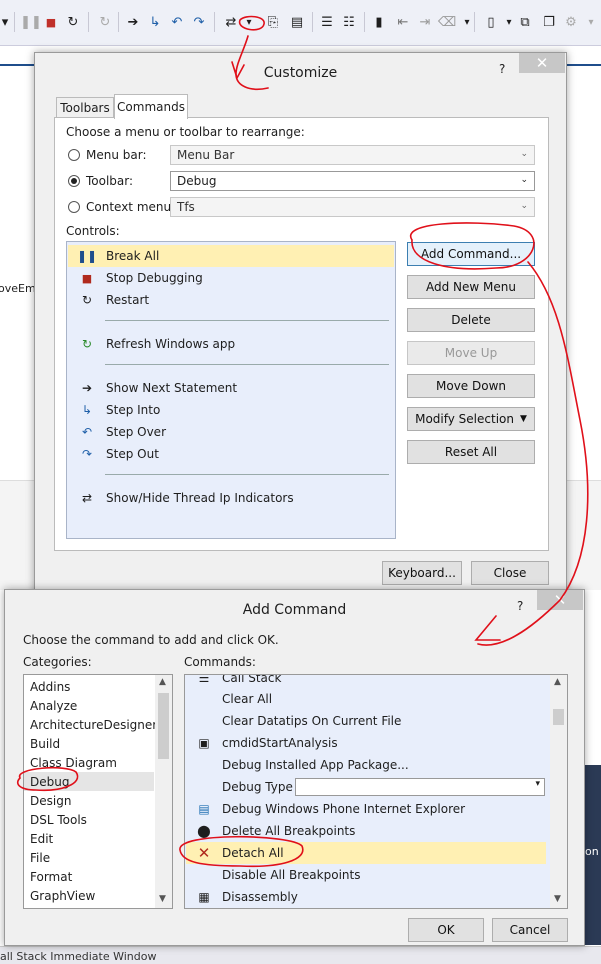 The height and width of the screenshot is (964, 601). Describe the element at coordinates (231, 256) in the screenshot. I see `list-item: ❚❚ Break All` at that location.